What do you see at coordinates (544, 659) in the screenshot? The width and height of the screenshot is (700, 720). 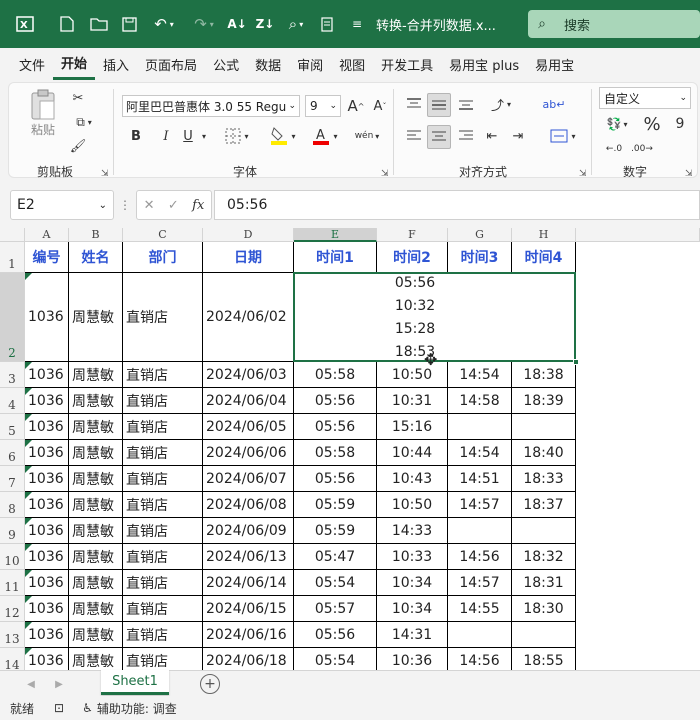 I see `data-cell: 18:55` at bounding box center [544, 659].